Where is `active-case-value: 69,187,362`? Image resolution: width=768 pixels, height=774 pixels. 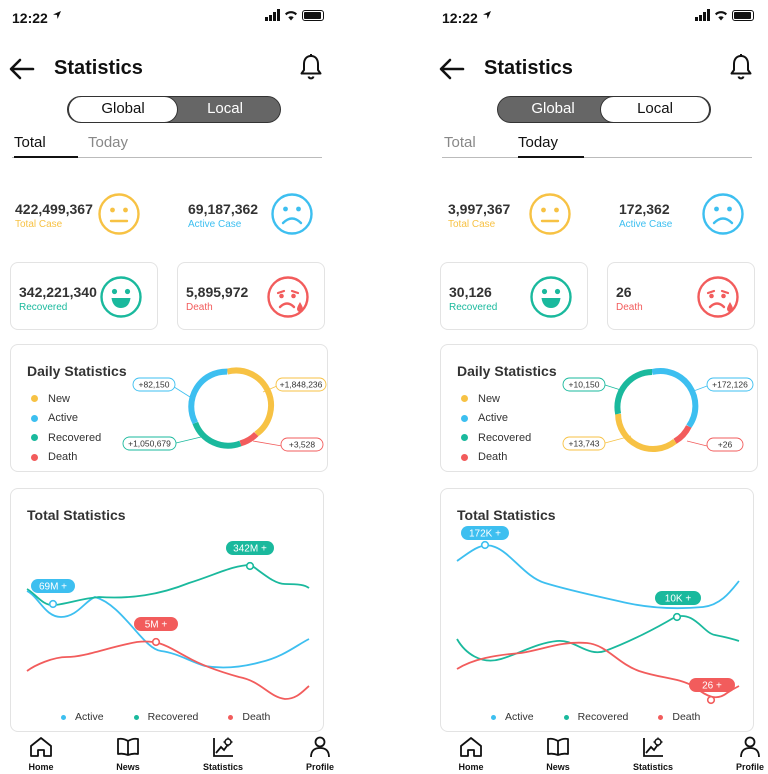 active-case-value: 69,187,362 is located at coordinates (223, 209).